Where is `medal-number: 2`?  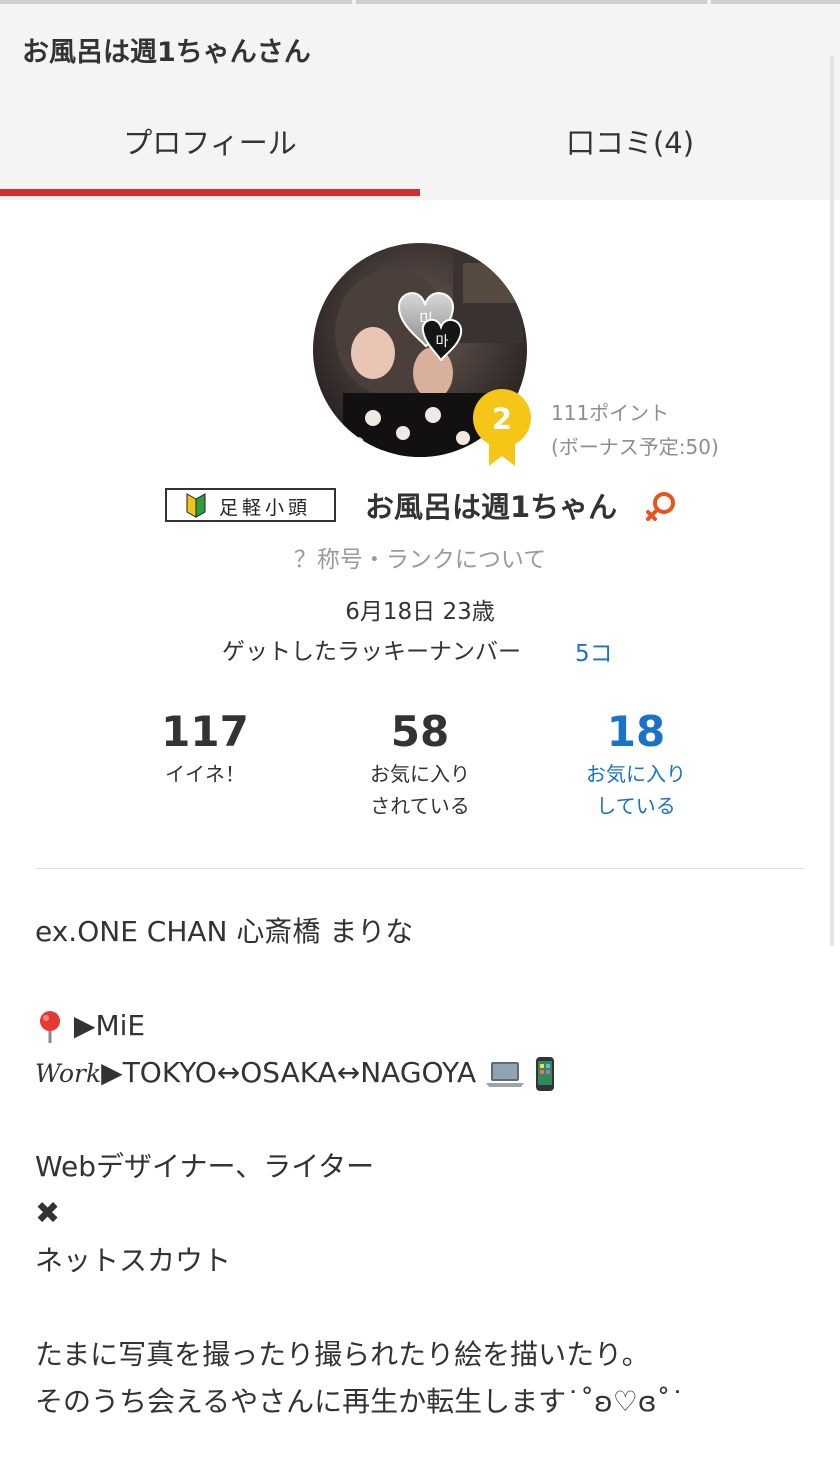
medal-number: 2 is located at coordinates (502, 419).